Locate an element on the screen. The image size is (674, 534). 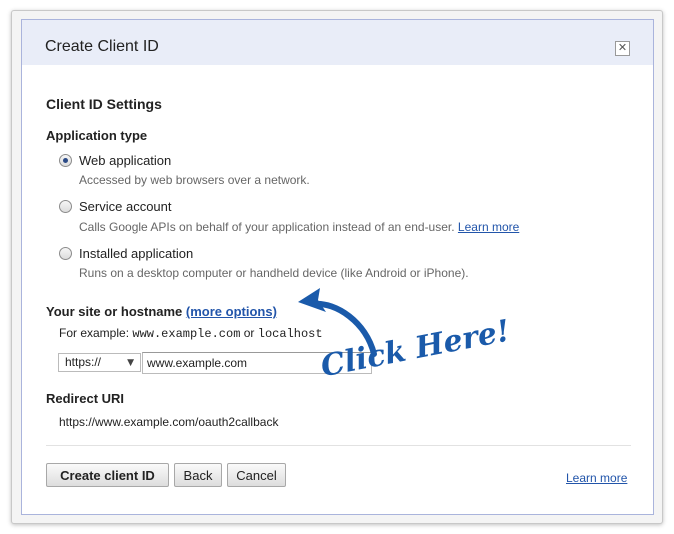
radio-service-account is located at coordinates (65, 206).